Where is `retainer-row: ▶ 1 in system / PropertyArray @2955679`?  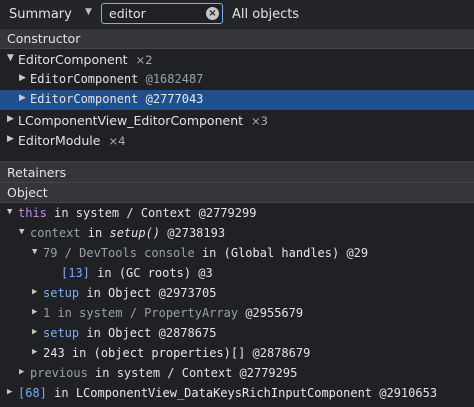 retainer-row: ▶ 1 in system / PropertyArray @2955679 is located at coordinates (237, 314).